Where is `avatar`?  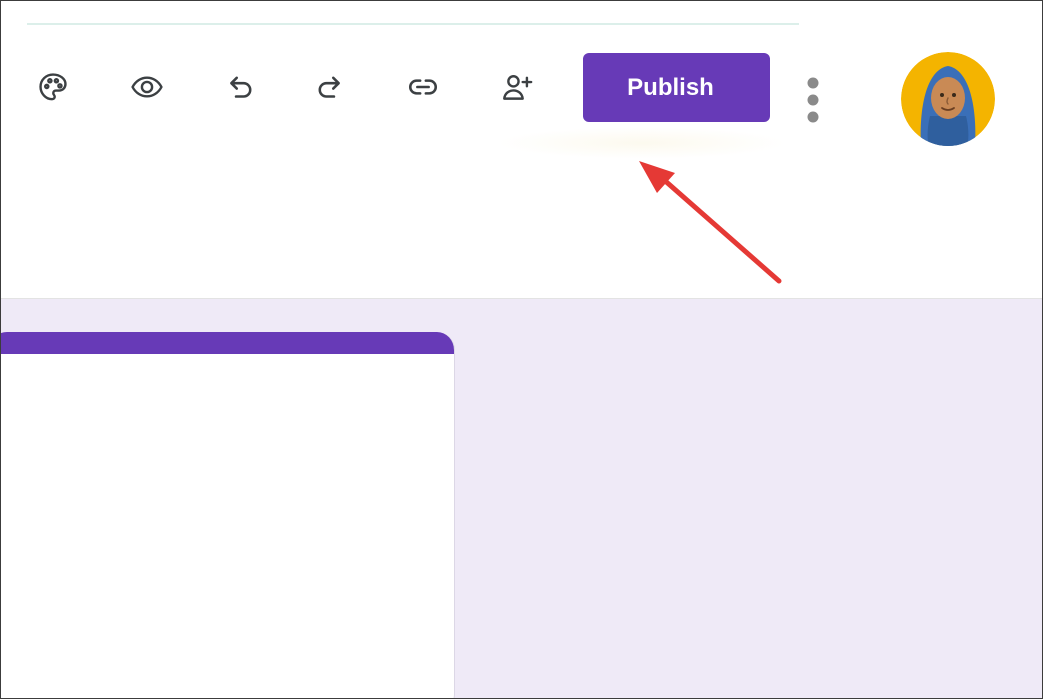 avatar is located at coordinates (948, 99).